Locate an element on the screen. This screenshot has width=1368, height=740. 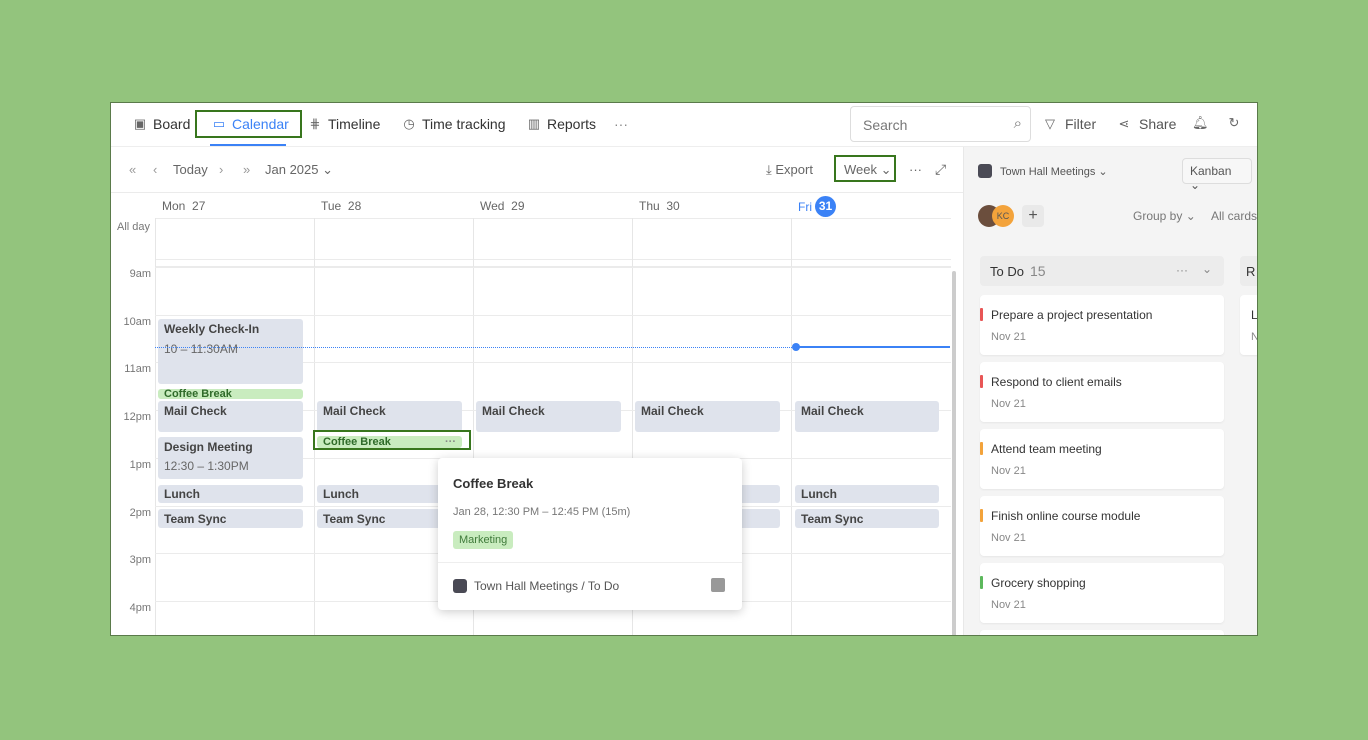
collapse-chevron-icon: ⌄ is located at coordinates (1207, 269).